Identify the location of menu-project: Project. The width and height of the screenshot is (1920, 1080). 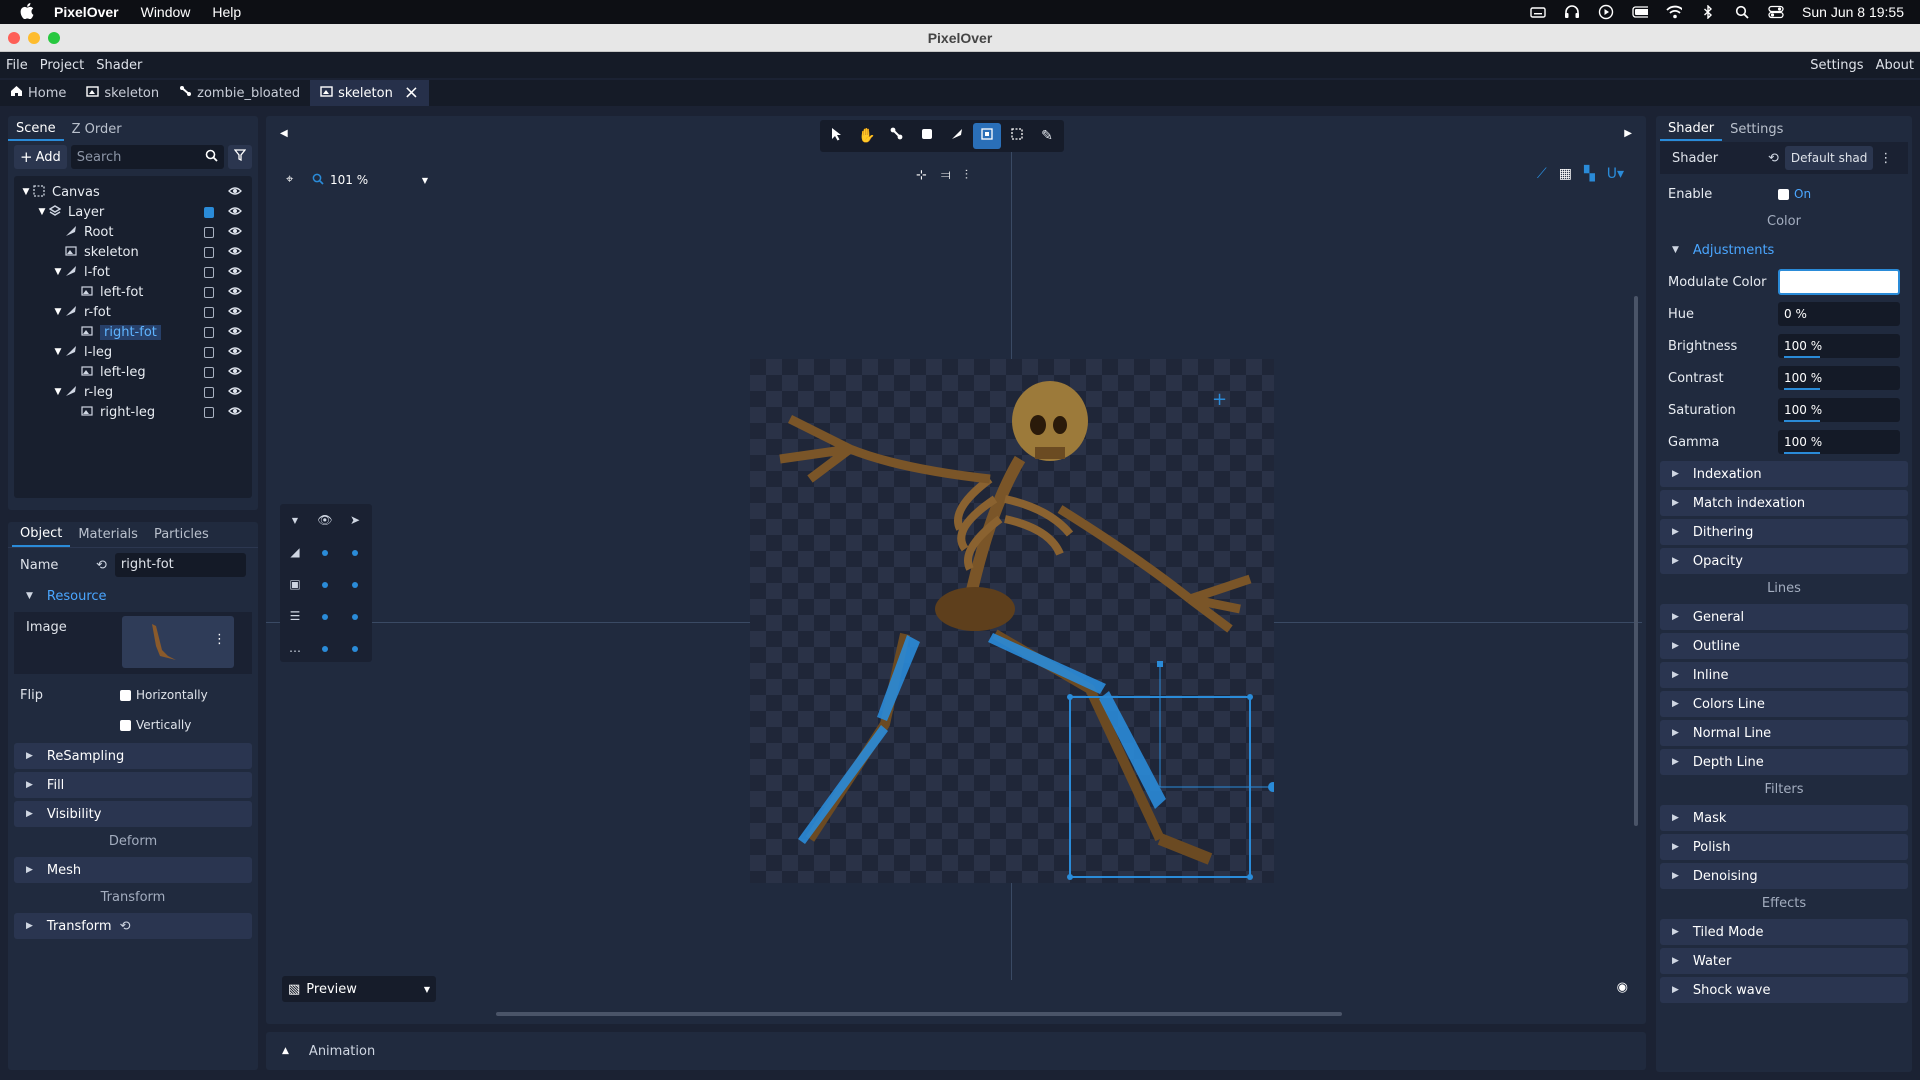
(62, 65).